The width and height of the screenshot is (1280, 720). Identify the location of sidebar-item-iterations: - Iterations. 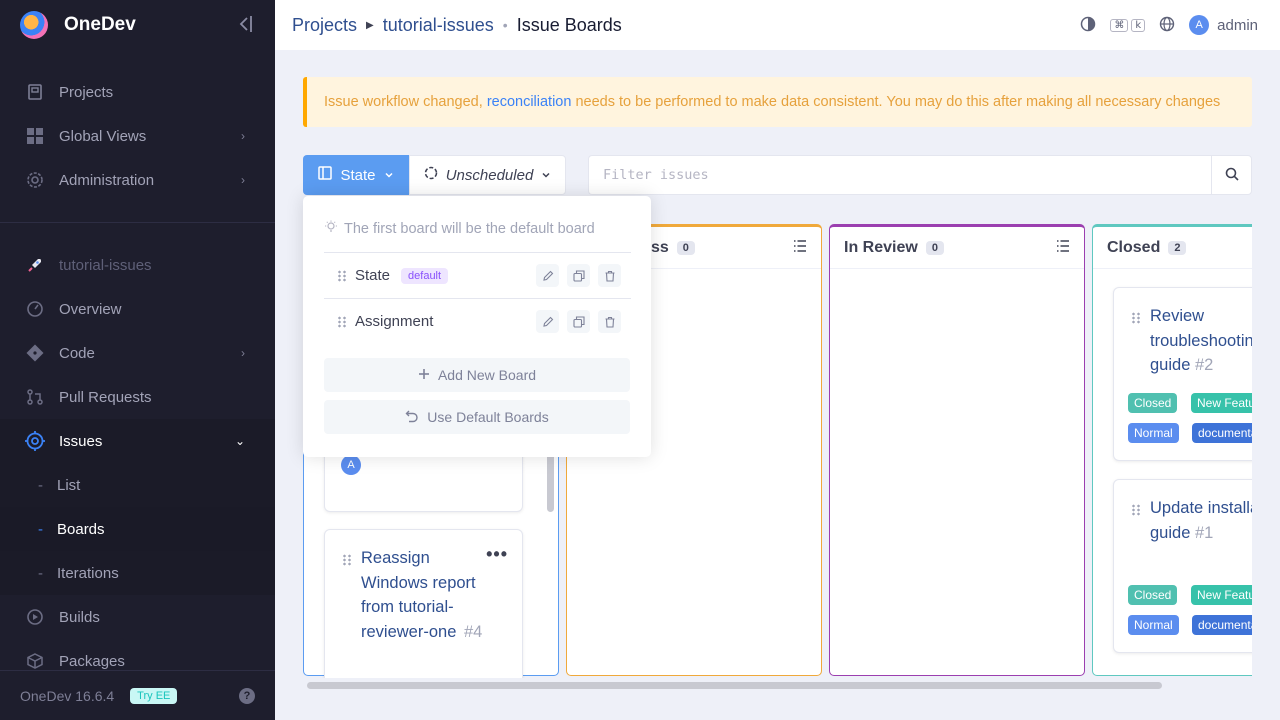
(137, 573).